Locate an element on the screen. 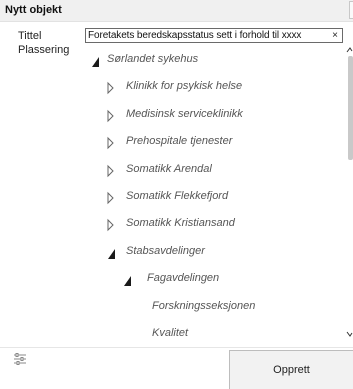  scroll-up-icon is located at coordinates (349, 50).